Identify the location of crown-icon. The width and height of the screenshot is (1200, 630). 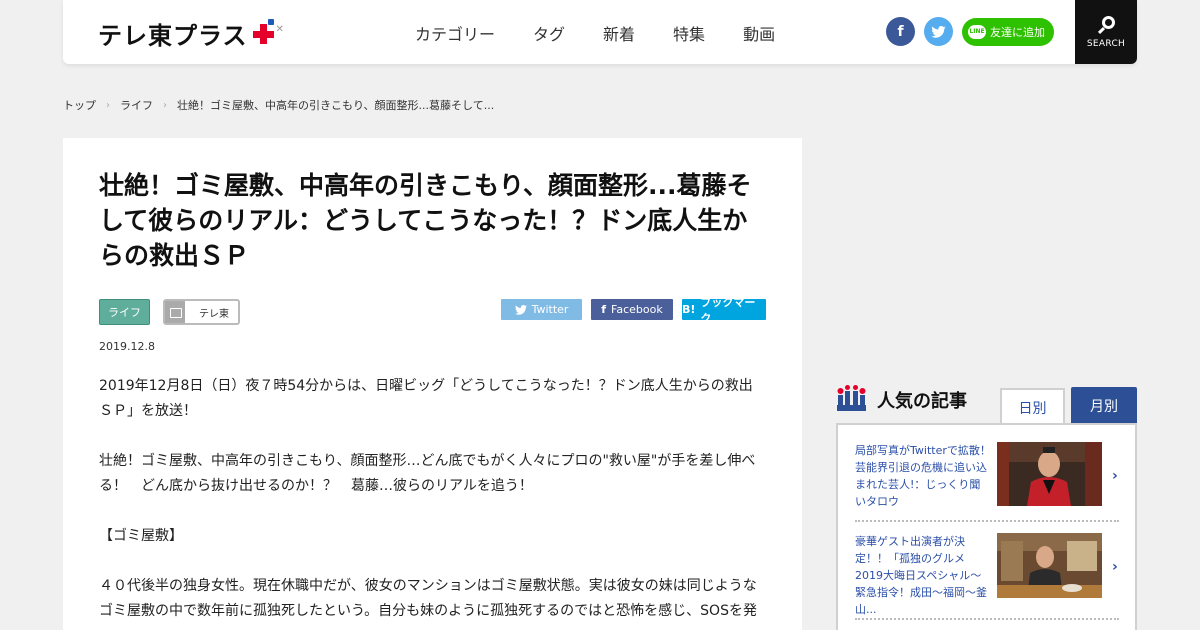
(851, 398).